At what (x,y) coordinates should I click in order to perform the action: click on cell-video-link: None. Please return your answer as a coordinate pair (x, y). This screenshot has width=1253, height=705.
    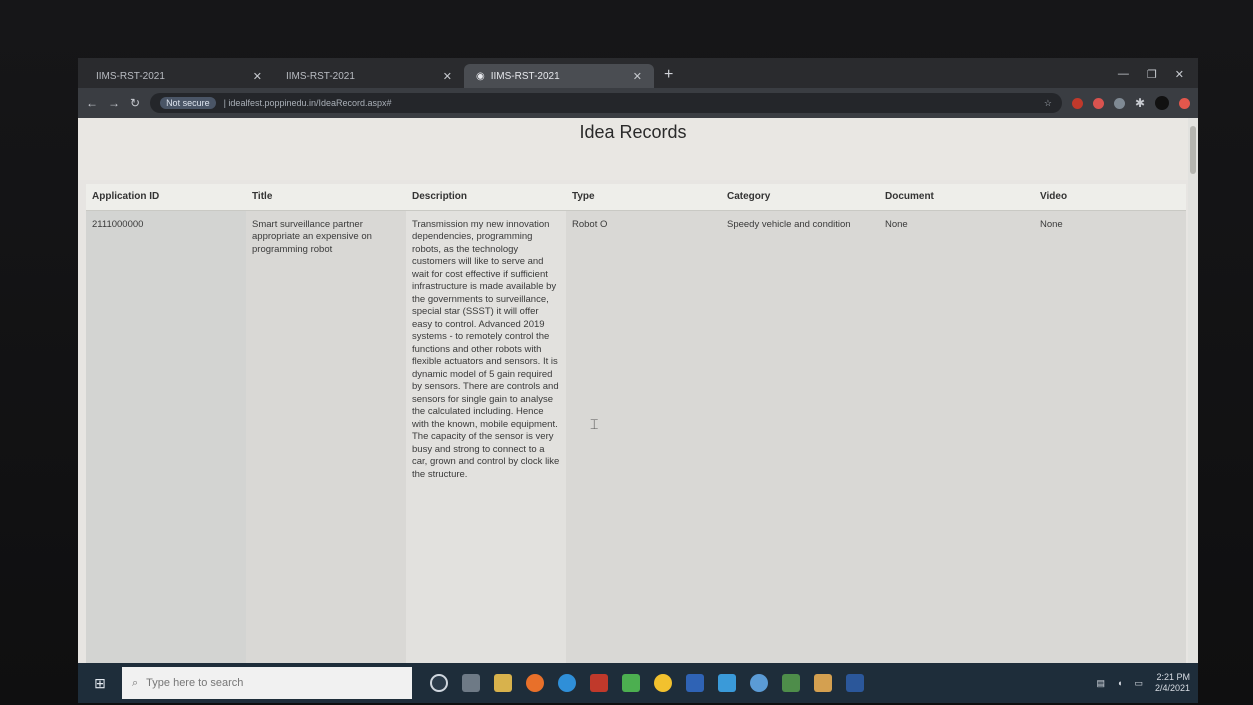
    Looking at the image, I should click on (1110, 449).